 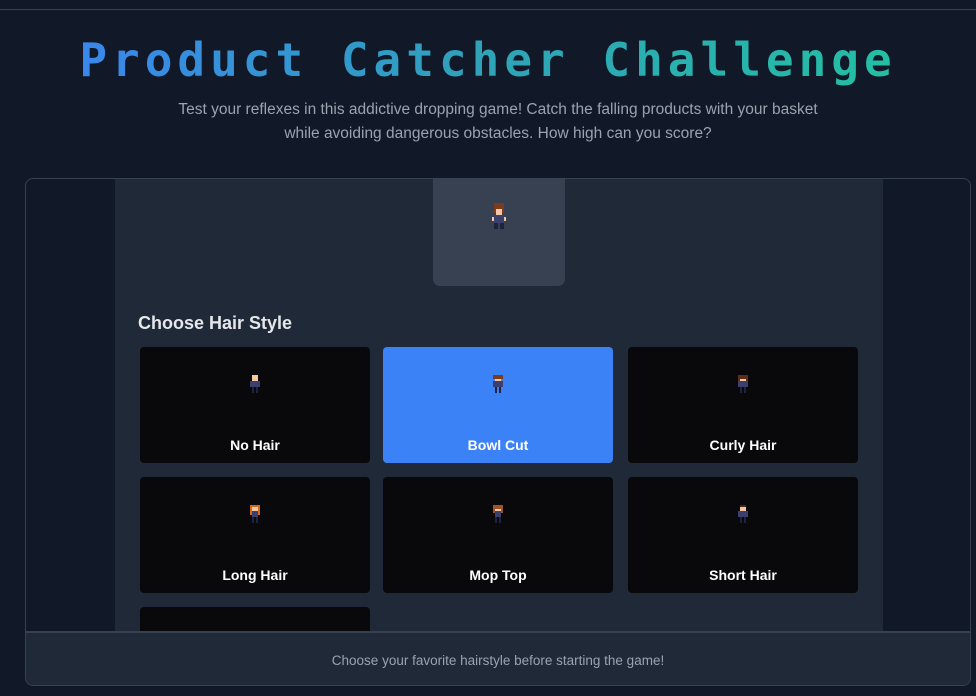 I want to click on top-divider, so click(x=488, y=9).